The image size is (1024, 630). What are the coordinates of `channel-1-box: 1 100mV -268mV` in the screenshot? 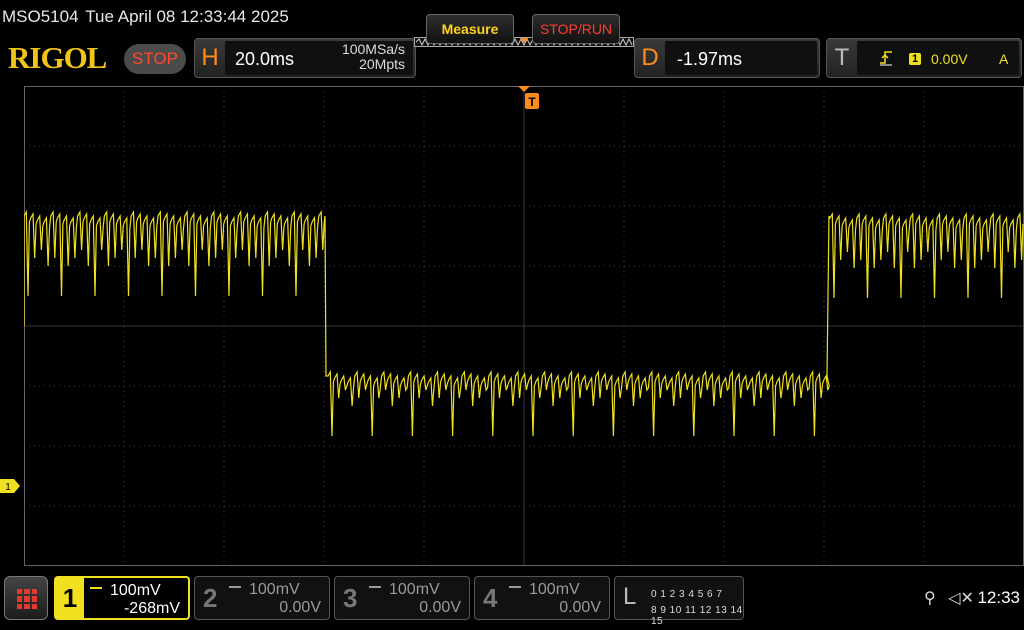 It's located at (122, 598).